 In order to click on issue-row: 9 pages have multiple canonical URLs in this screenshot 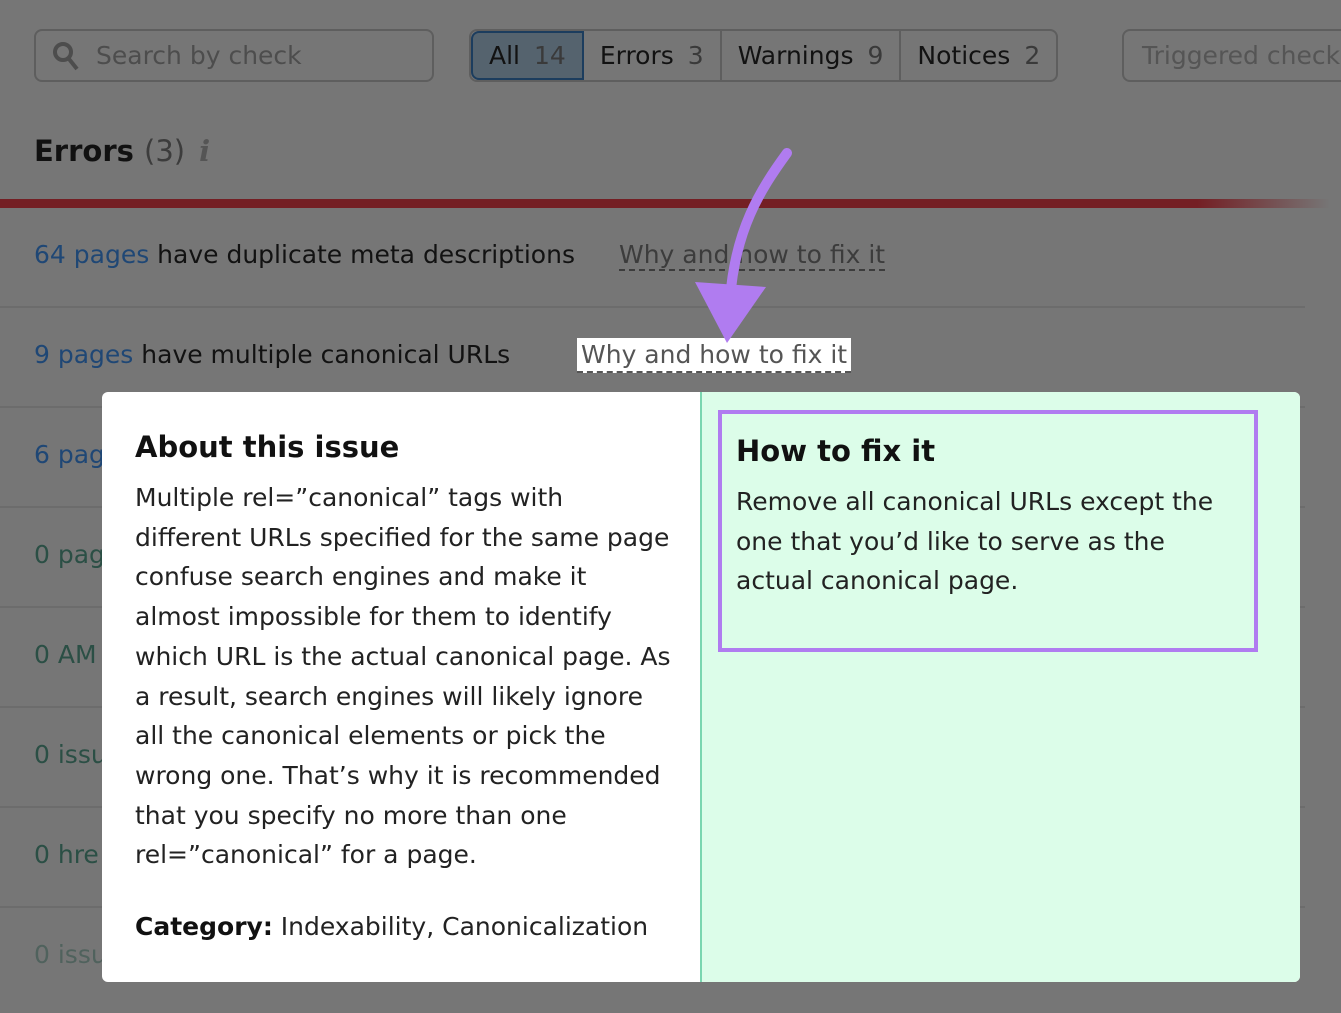, I will do `click(272, 354)`.